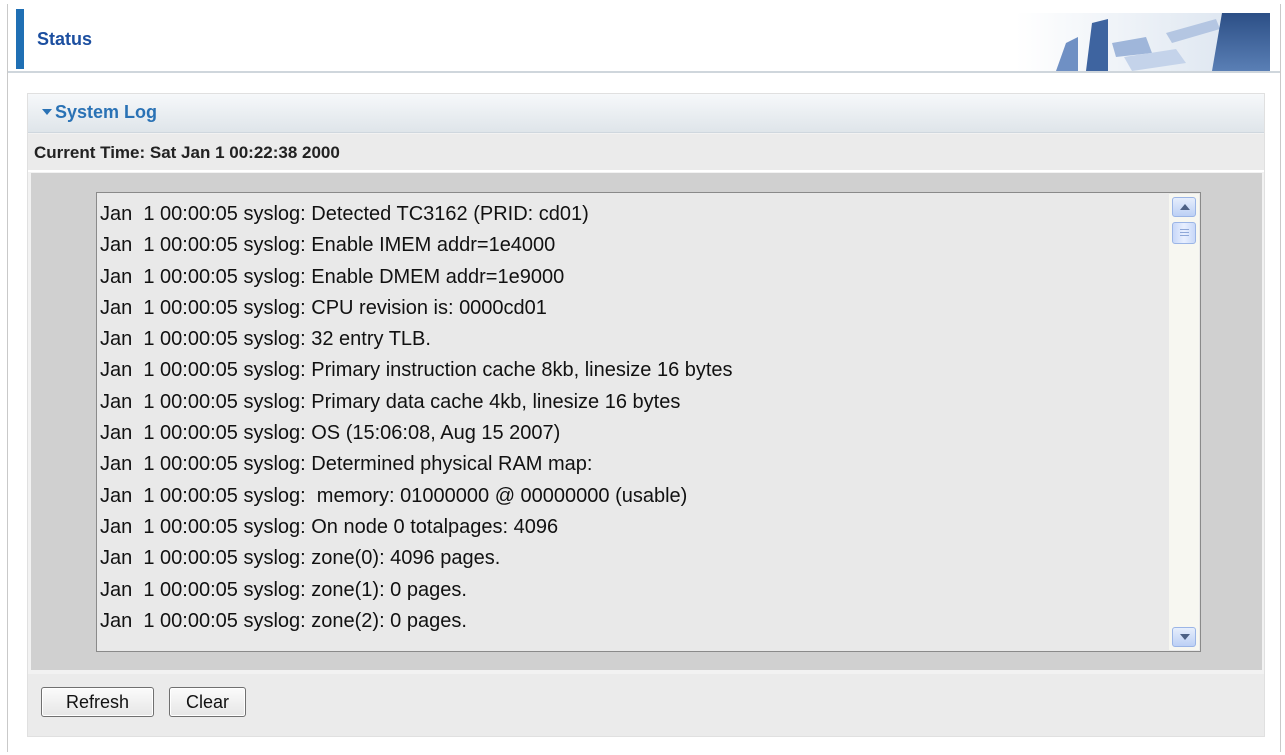  What do you see at coordinates (265, 339) in the screenshot?
I see `log-line: Jan 1 00:00:05 syslog: 32 entry TLB.` at bounding box center [265, 339].